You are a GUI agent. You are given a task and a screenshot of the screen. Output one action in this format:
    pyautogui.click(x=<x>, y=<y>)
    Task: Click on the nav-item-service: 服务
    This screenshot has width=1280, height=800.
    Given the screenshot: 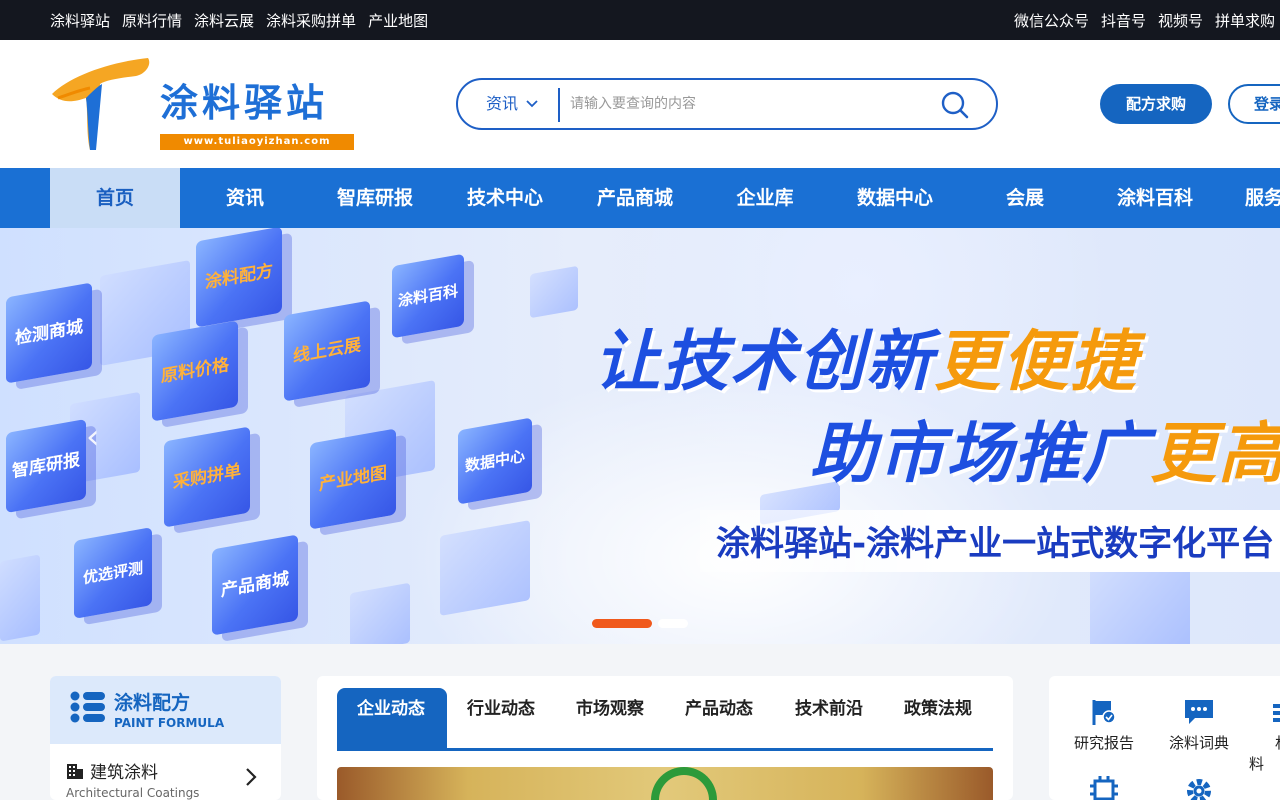 What is the action you would take?
    pyautogui.click(x=1250, y=198)
    